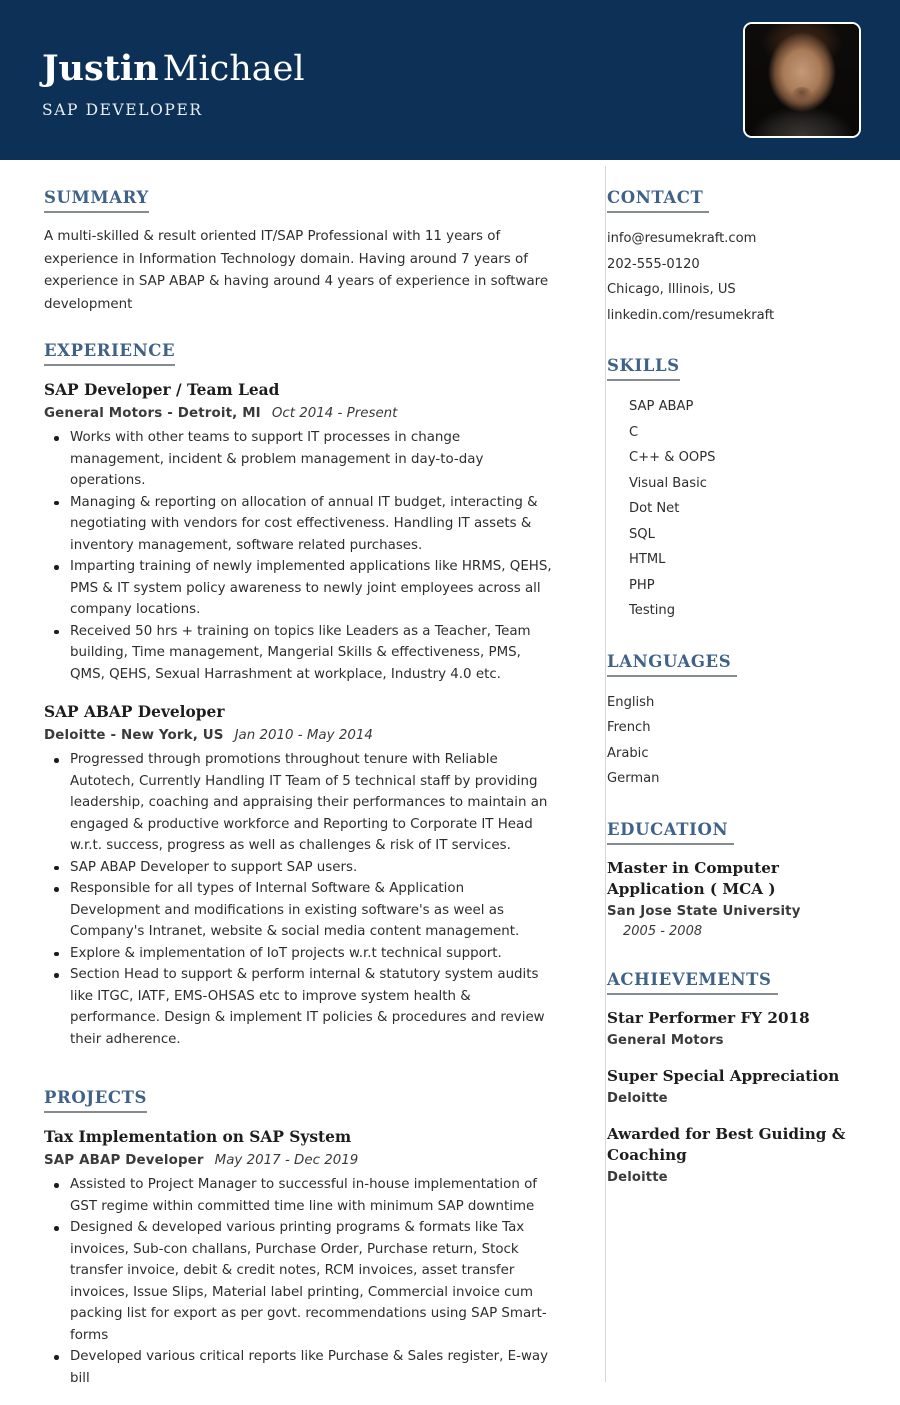 The height and width of the screenshot is (1405, 900). What do you see at coordinates (642, 534) in the screenshot?
I see `skill-item: SQL` at bounding box center [642, 534].